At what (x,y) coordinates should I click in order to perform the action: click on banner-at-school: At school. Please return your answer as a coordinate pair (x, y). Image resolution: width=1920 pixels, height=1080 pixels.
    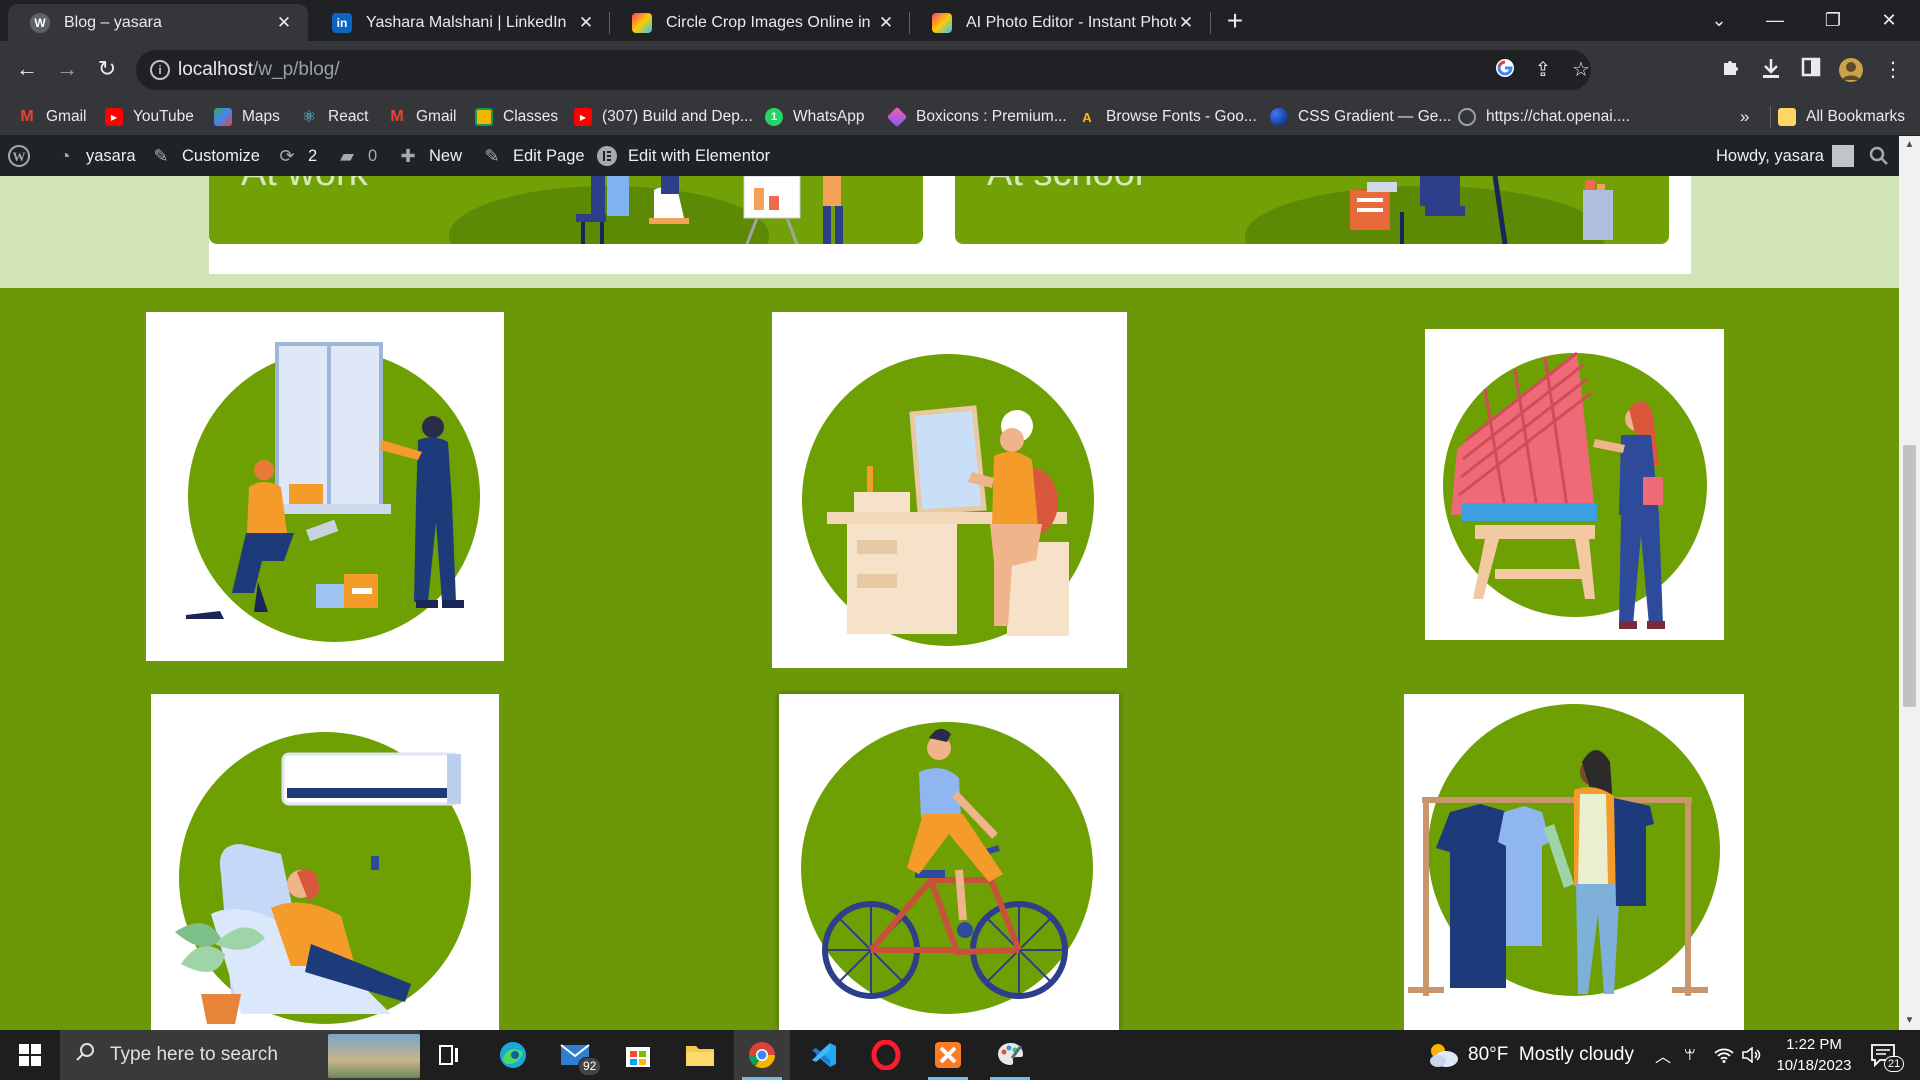
    Looking at the image, I should click on (1312, 210).